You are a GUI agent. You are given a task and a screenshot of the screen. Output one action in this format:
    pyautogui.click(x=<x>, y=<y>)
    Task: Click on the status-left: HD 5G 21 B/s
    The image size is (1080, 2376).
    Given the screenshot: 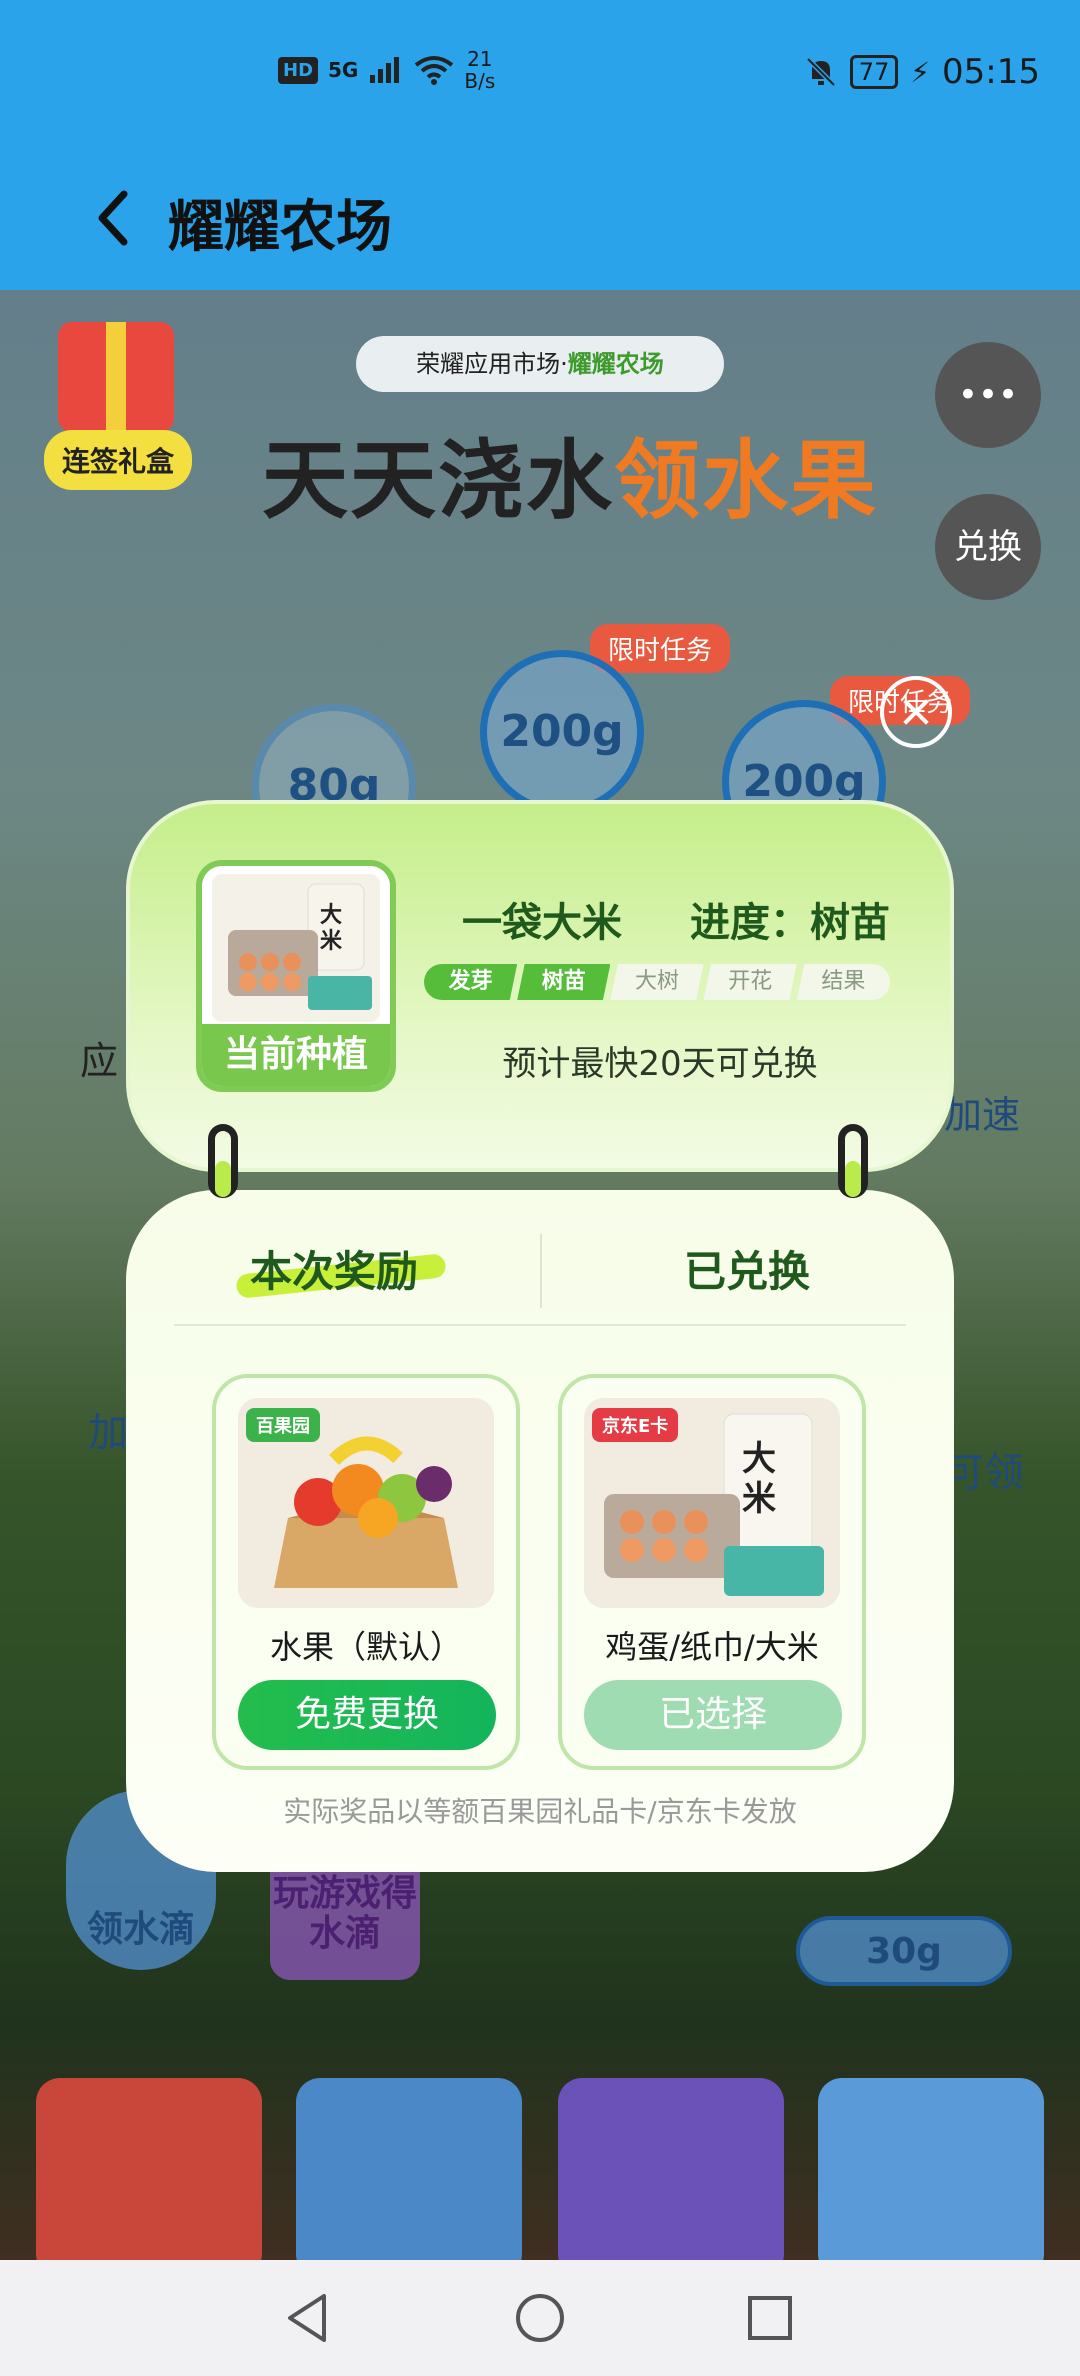 What is the action you would take?
    pyautogui.click(x=386, y=70)
    